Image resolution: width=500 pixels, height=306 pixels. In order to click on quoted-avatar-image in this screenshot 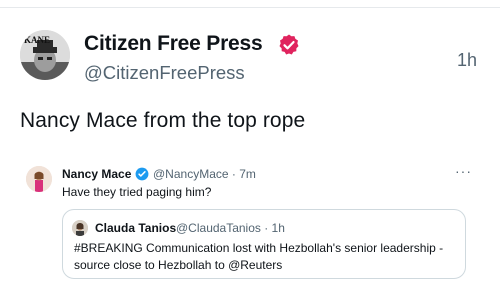, I will do `click(39, 179)`.